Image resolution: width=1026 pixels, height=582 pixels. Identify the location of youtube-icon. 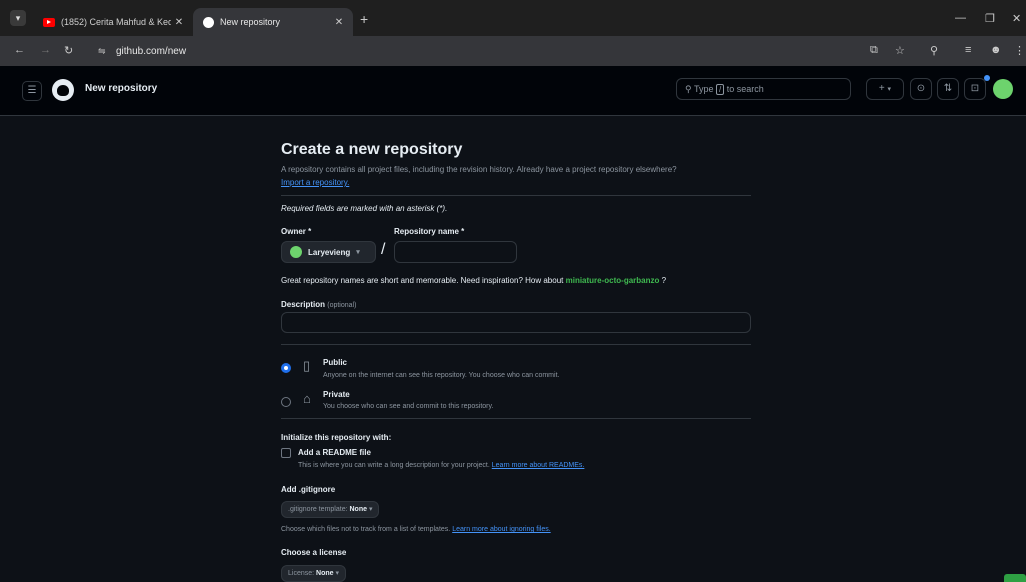
(49, 22).